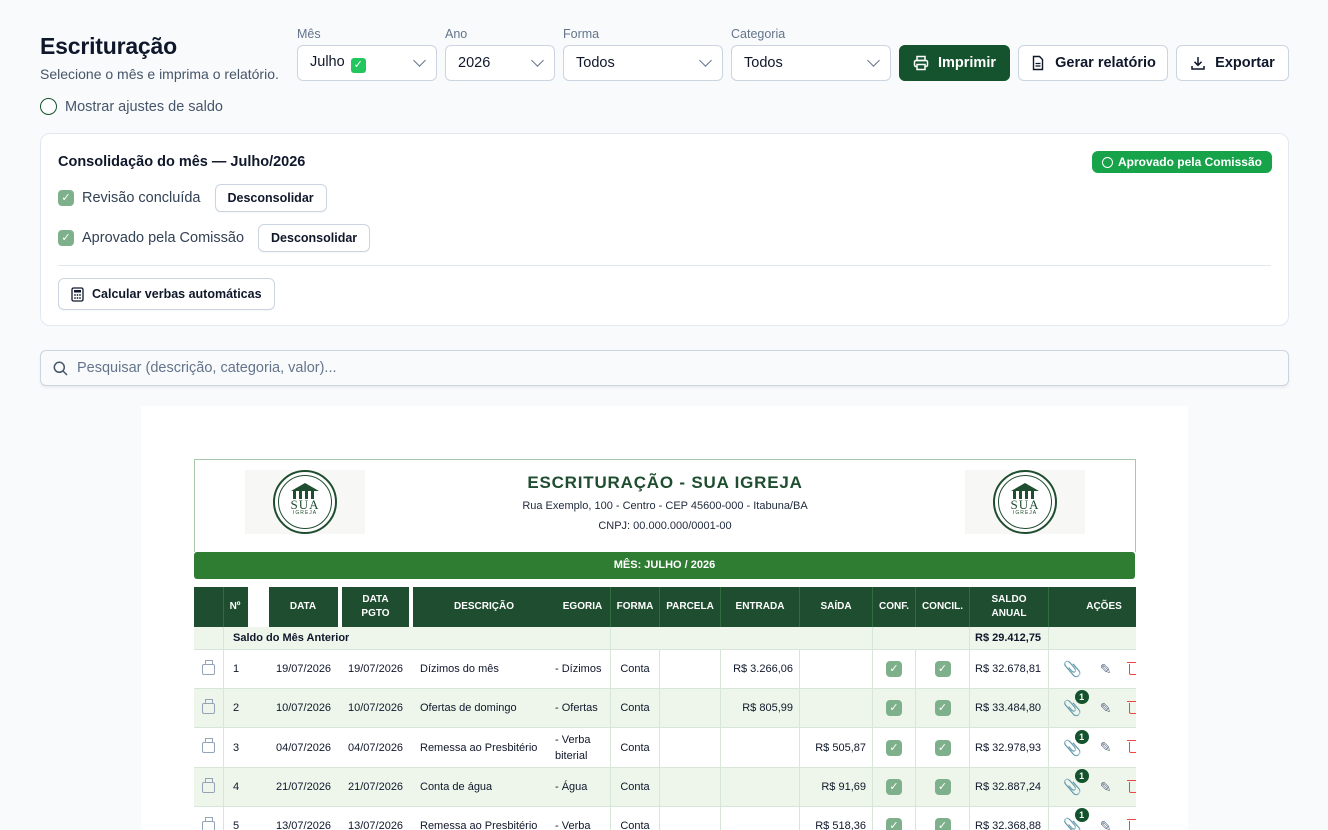  What do you see at coordinates (1107, 162) in the screenshot?
I see `check-circle-icon` at bounding box center [1107, 162].